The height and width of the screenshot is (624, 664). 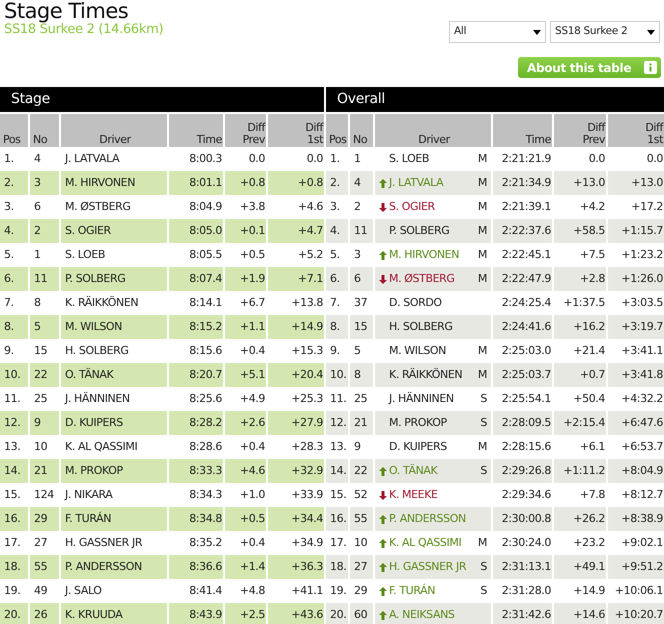 What do you see at coordinates (67, 11) in the screenshot?
I see `page-title: Stage Times` at bounding box center [67, 11].